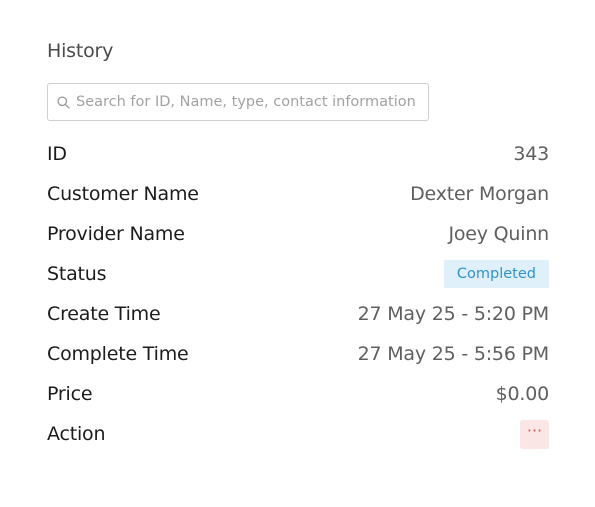 The width and height of the screenshot is (595, 507). I want to click on detail-row-action: Action ···, so click(298, 434).